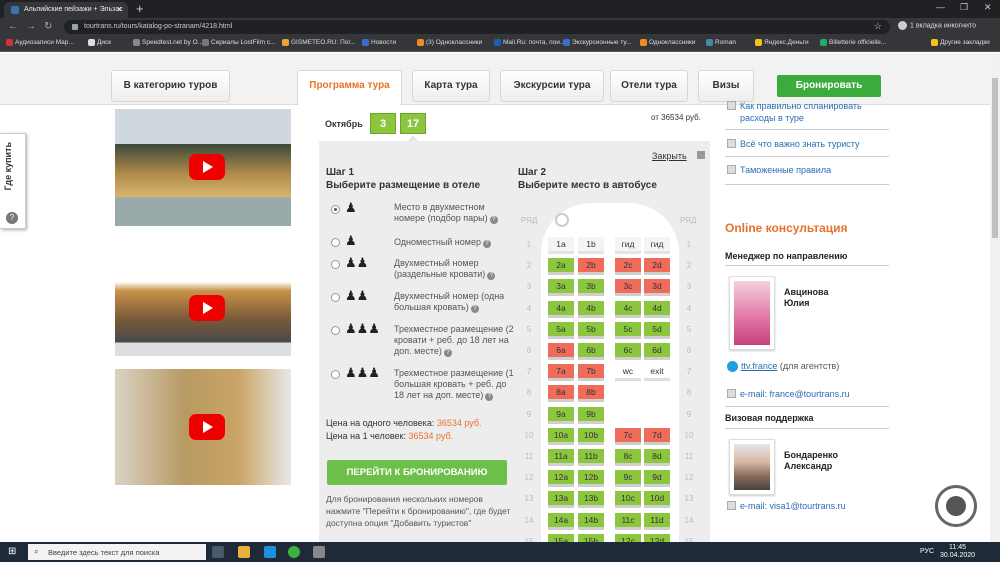 The height and width of the screenshot is (562, 1000). I want to click on bus-seat: 4c, so click(628, 309).